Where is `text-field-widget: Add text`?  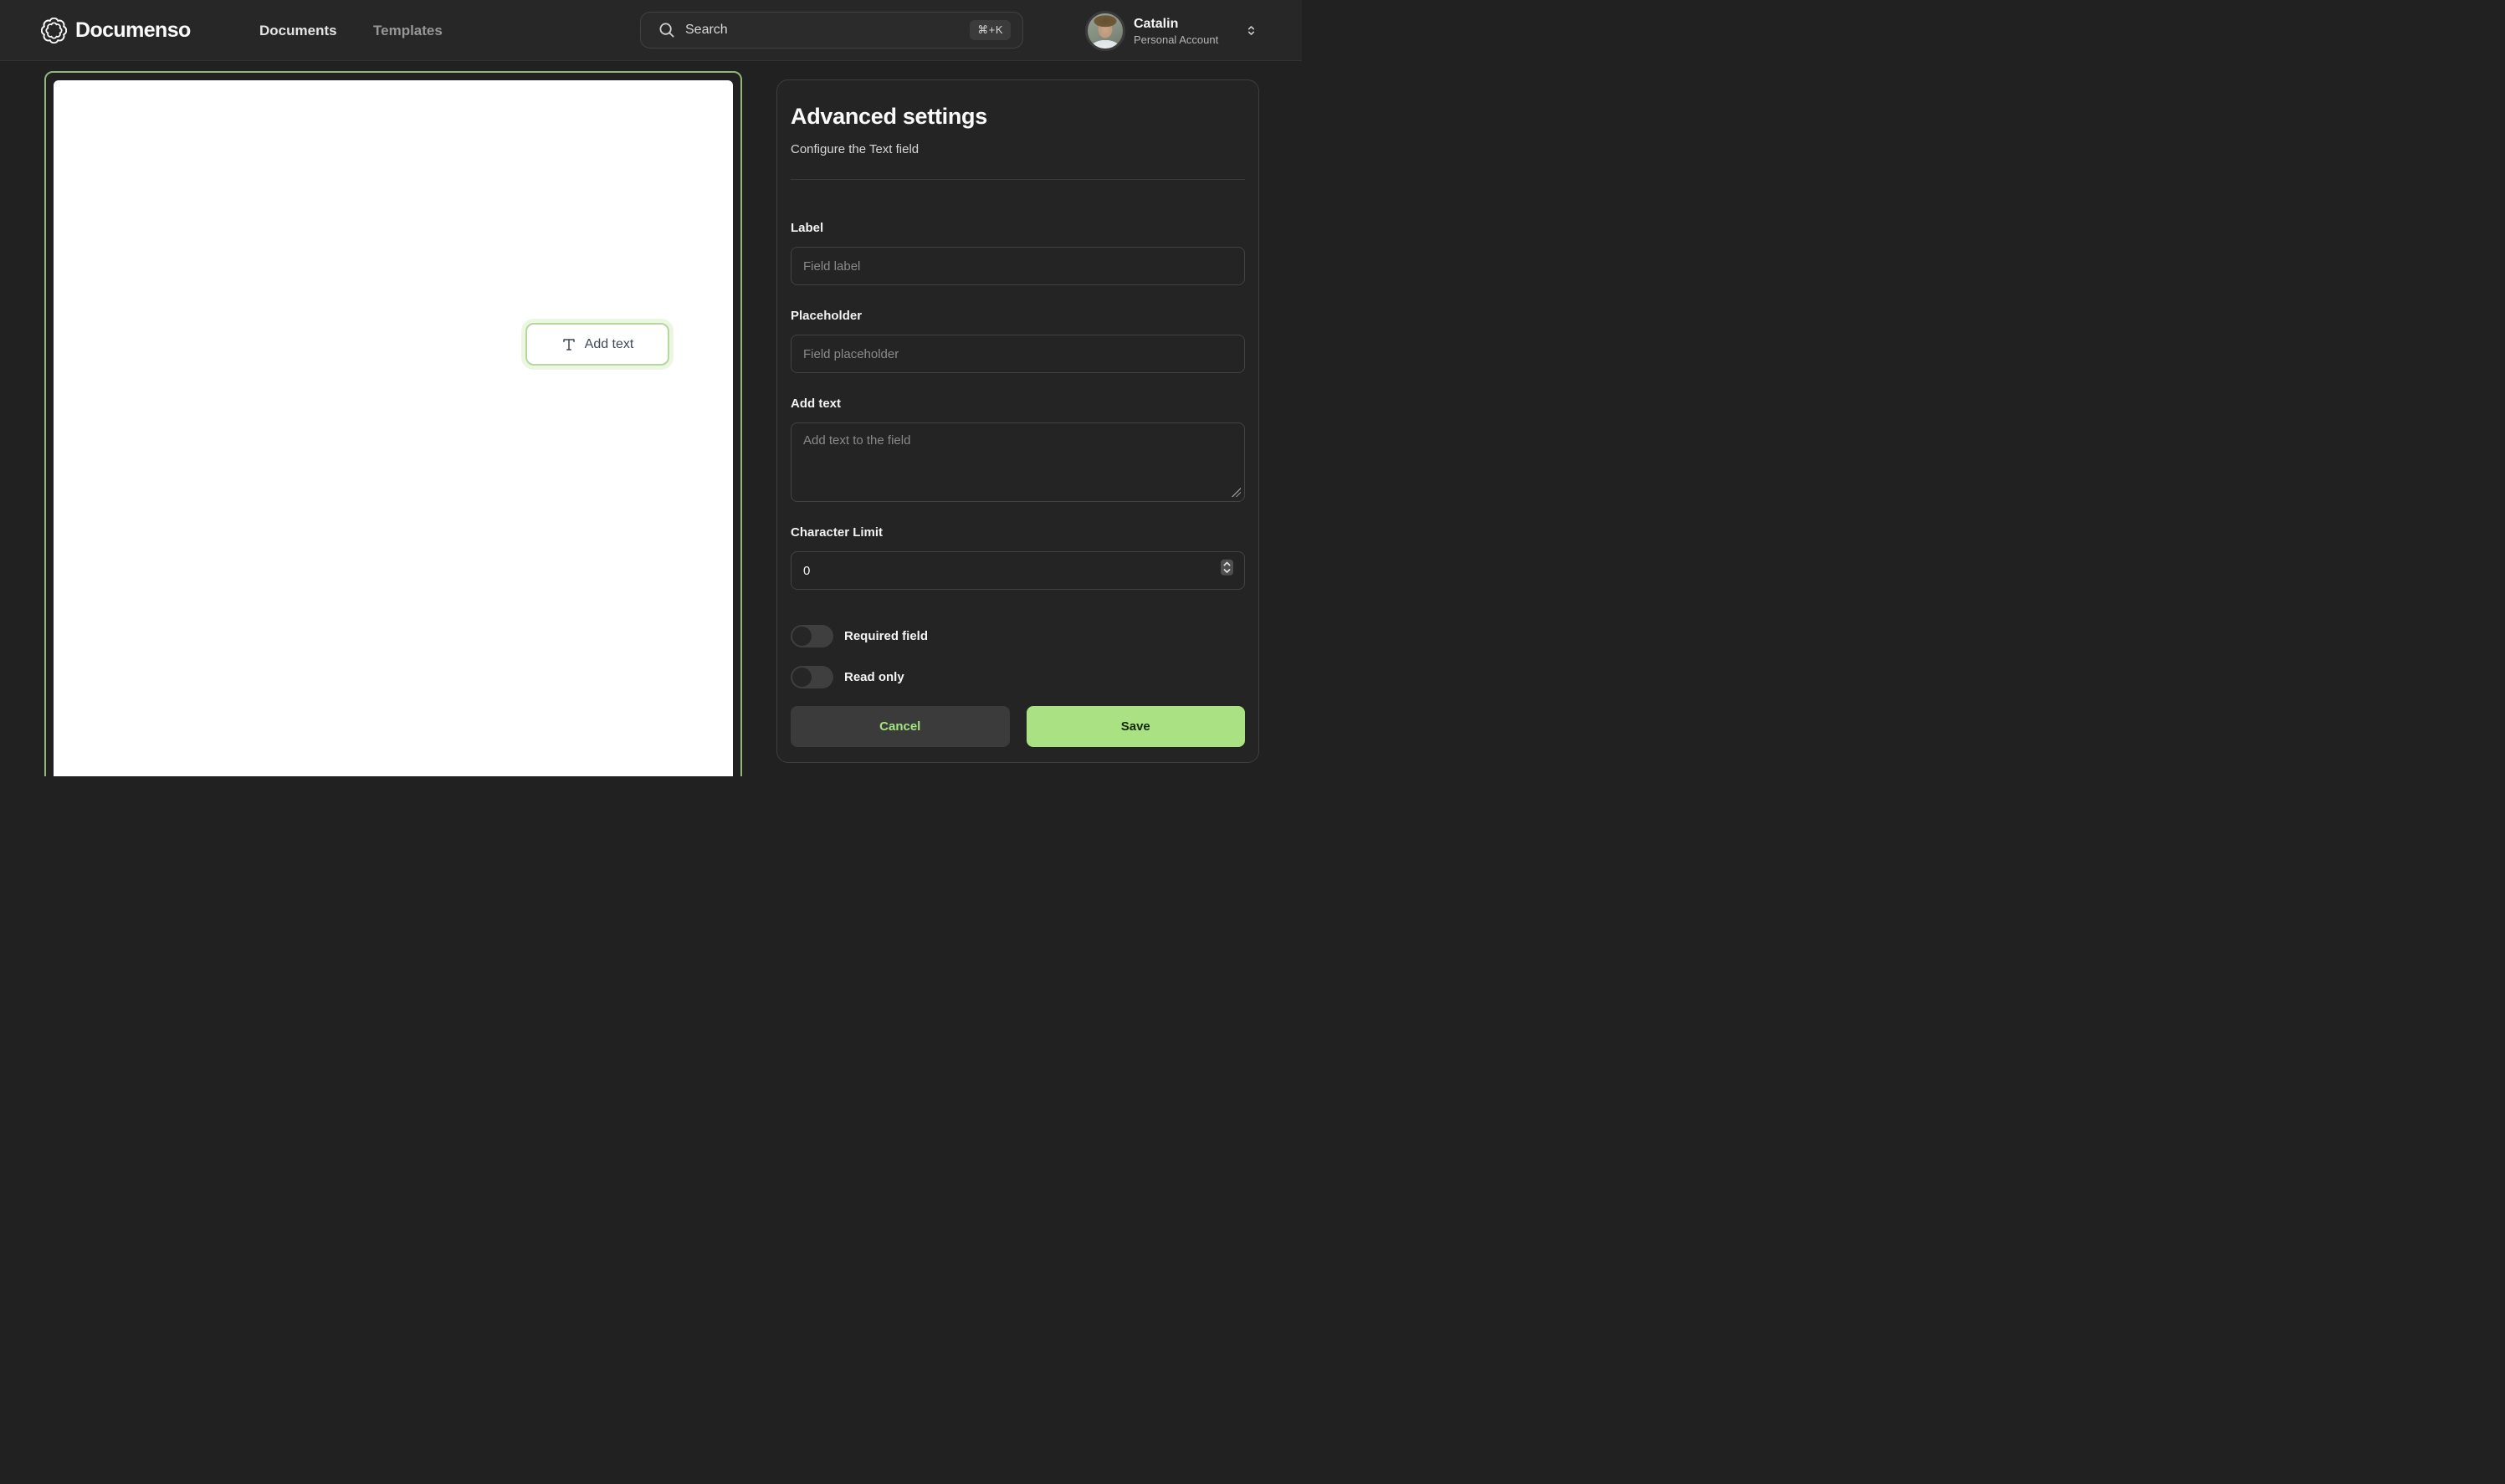
text-field-widget: Add text is located at coordinates (597, 344).